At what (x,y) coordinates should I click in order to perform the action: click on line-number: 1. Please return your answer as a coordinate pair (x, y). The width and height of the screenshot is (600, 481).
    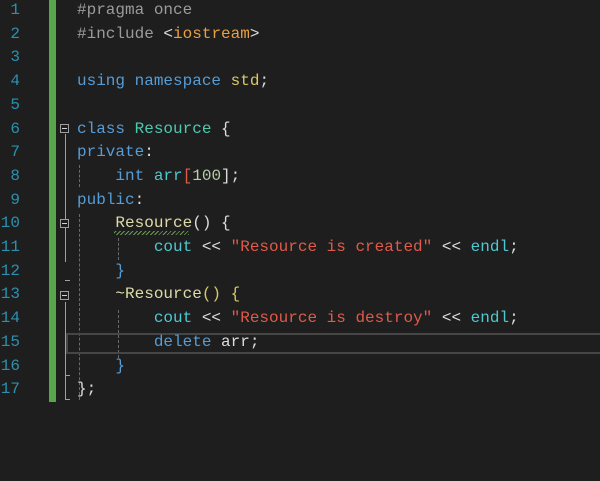
    Looking at the image, I should click on (15, 10).